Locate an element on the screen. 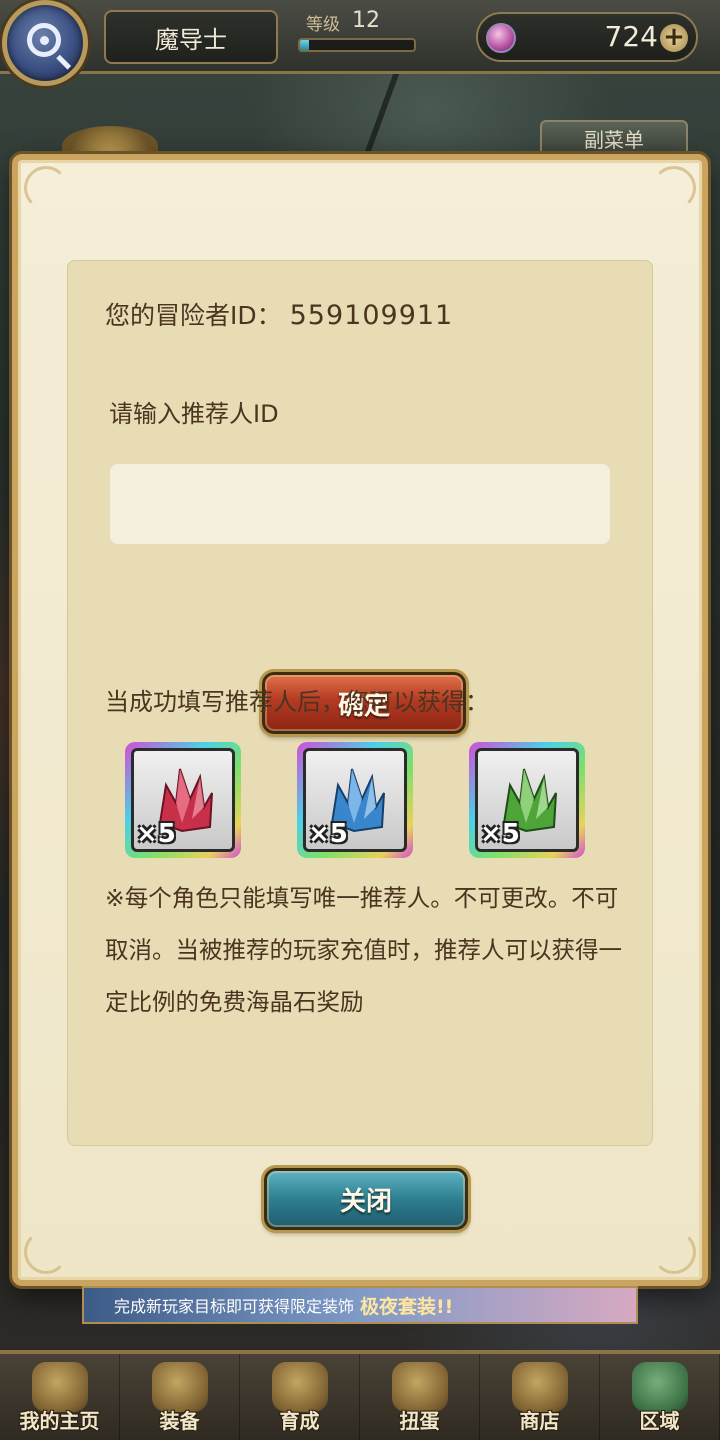 The width and height of the screenshot is (720, 1440). nav-item-gacha: 扭蛋 is located at coordinates (420, 1397).